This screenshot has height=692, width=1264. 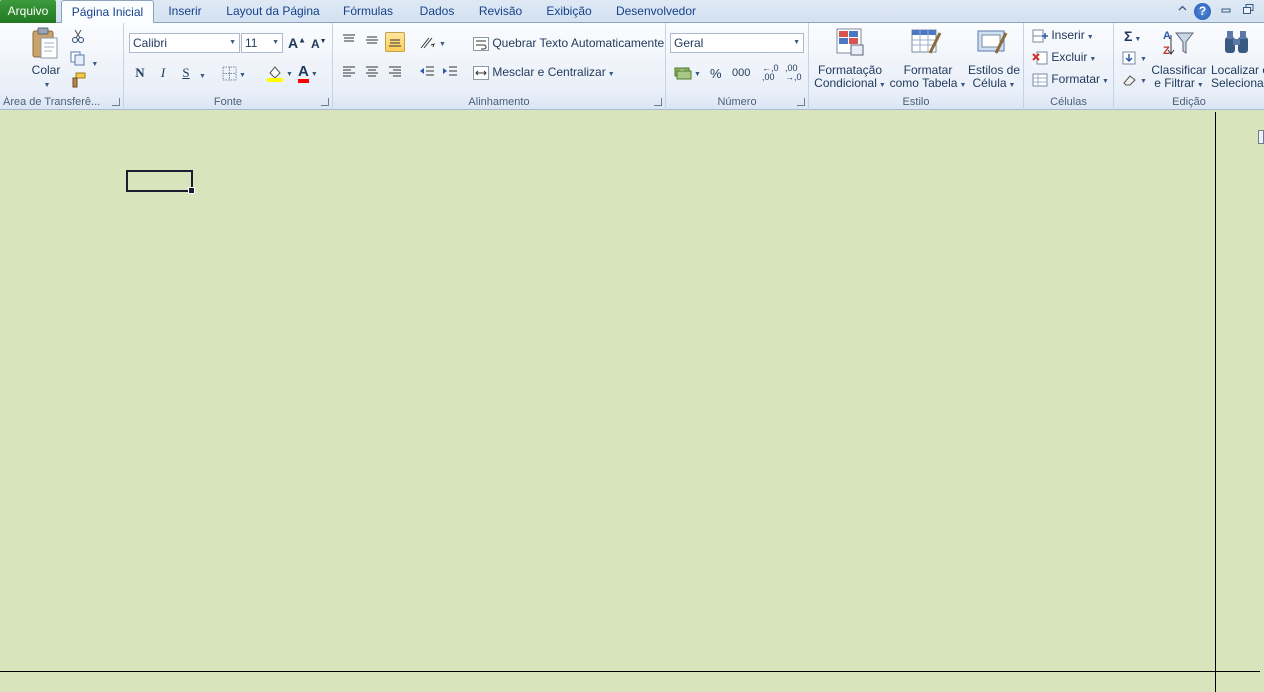 What do you see at coordinates (1069, 57) in the screenshot?
I see `delete-cells-label: Excluir` at bounding box center [1069, 57].